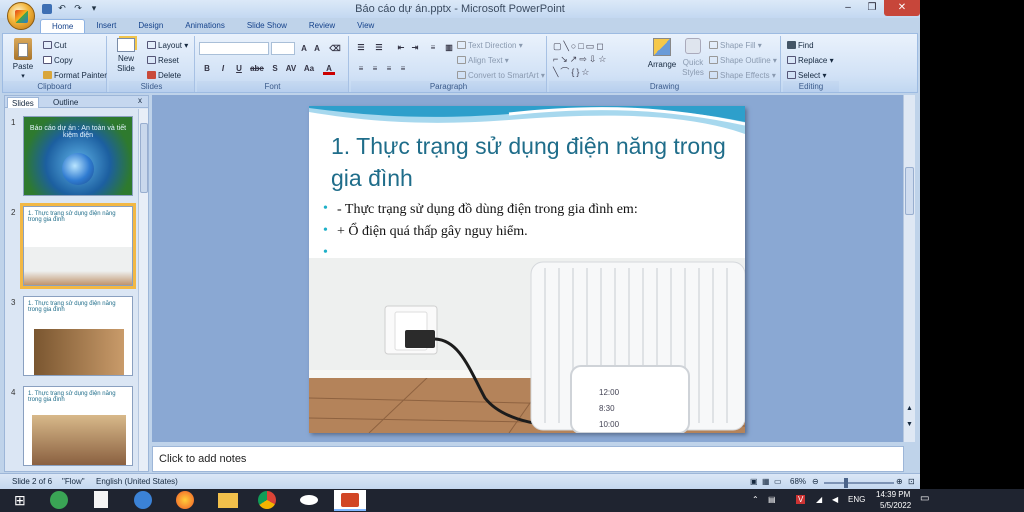 The height and width of the screenshot is (512, 1024). Describe the element at coordinates (283, 48) in the screenshot. I see `font-size-combo` at that location.